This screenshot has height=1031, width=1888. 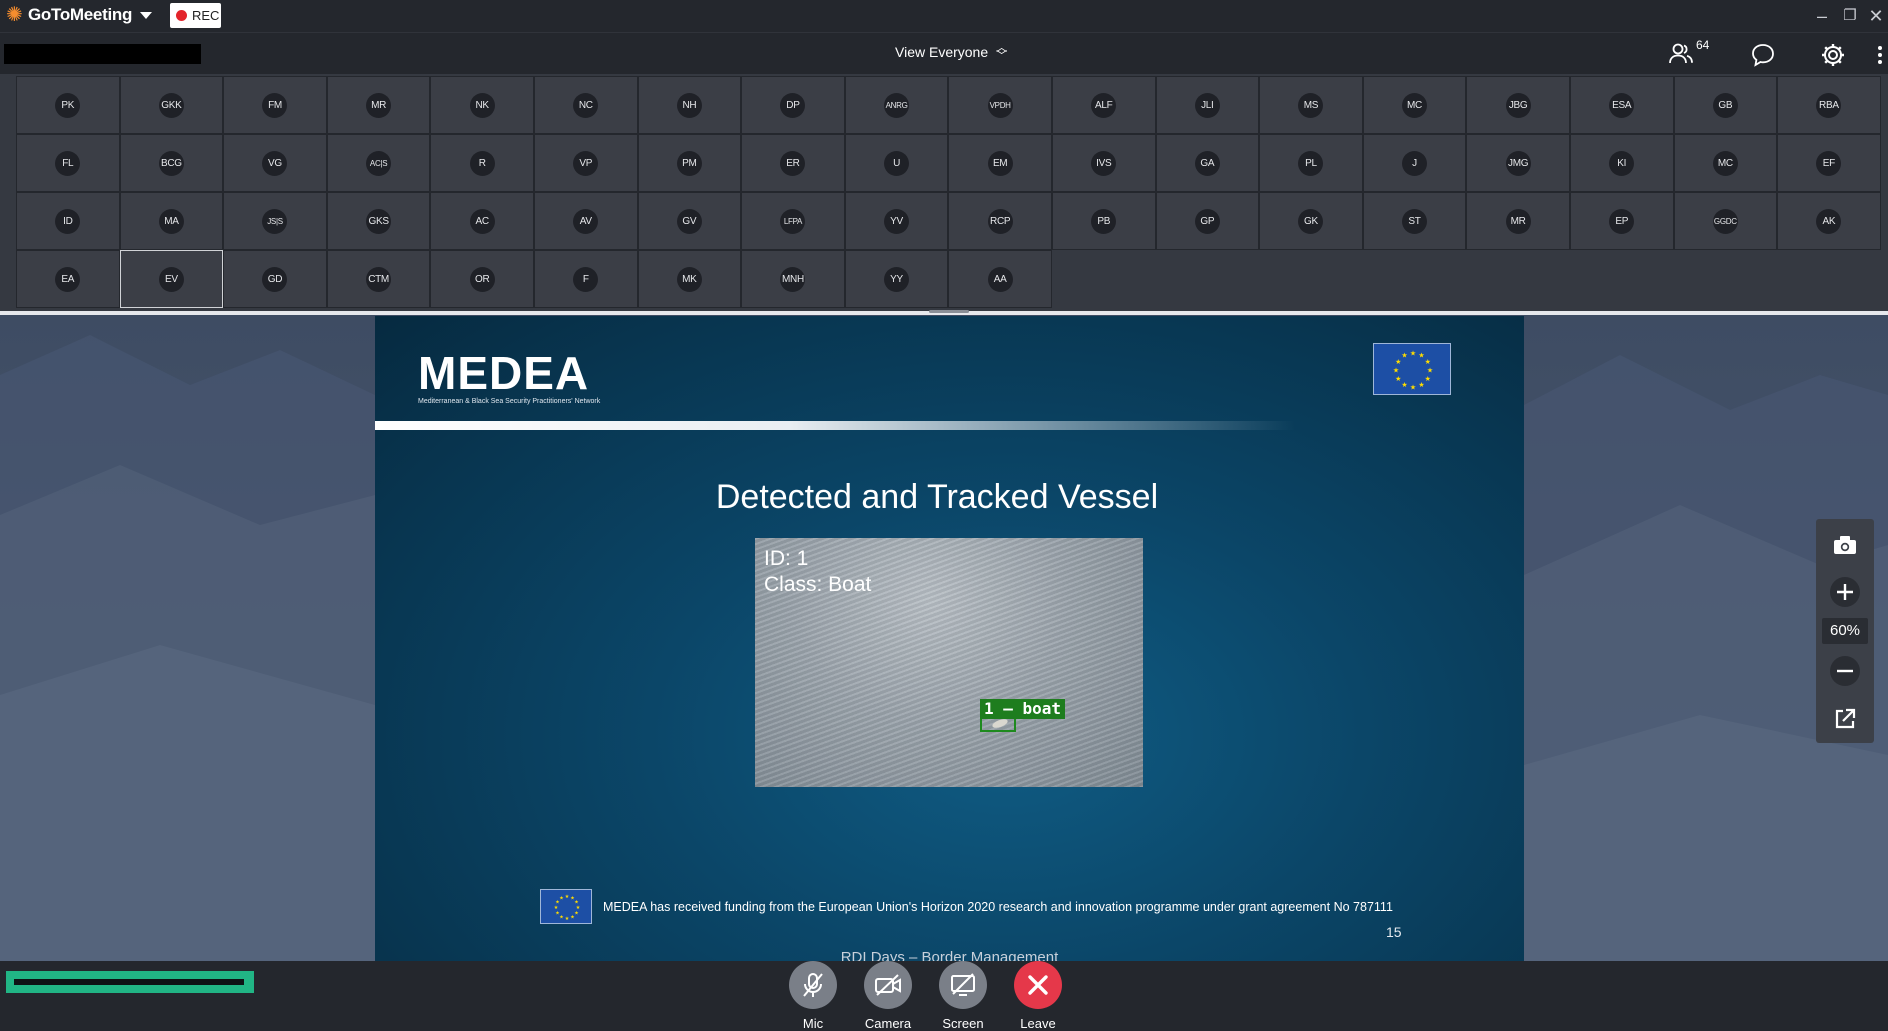 I want to click on participant-tile: F, so click(x=585, y=279).